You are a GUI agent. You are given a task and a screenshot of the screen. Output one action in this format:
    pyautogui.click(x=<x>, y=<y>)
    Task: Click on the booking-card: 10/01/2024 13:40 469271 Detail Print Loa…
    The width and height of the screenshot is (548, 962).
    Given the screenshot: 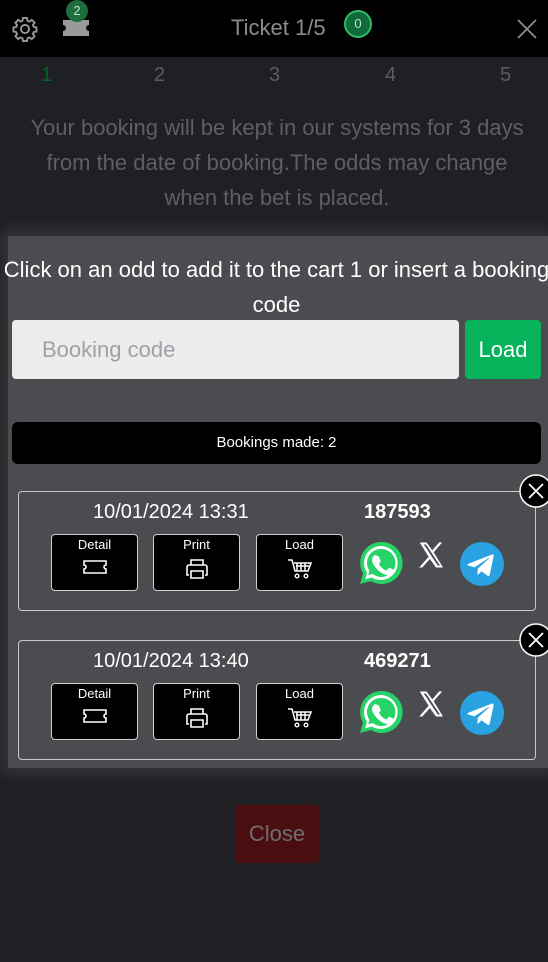 What is the action you would take?
    pyautogui.click(x=283, y=691)
    